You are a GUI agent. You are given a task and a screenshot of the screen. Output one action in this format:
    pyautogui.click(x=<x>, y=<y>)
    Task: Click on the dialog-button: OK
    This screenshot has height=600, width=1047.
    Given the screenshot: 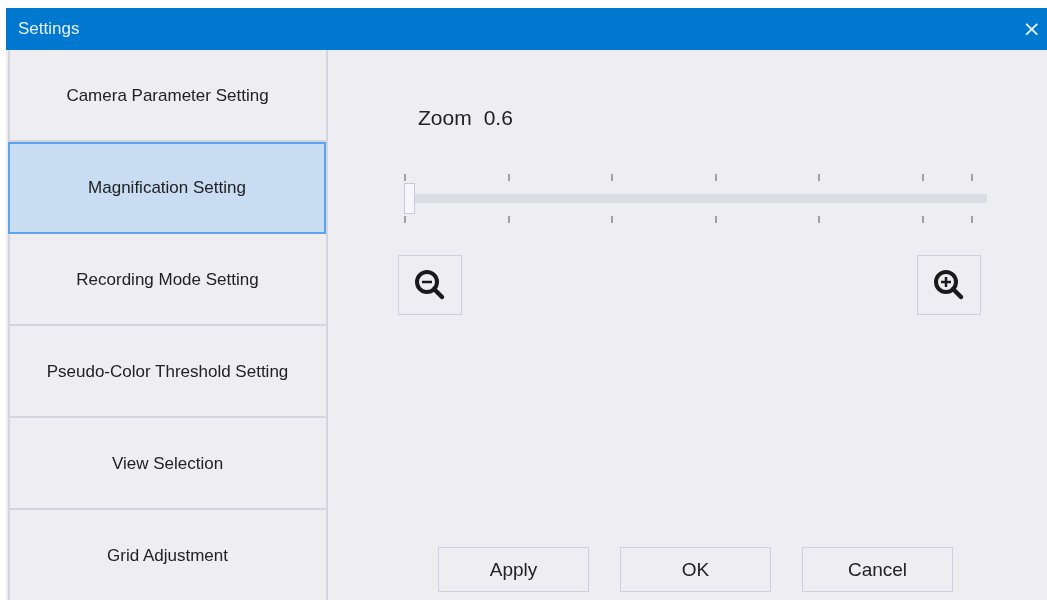 What is the action you would take?
    pyautogui.click(x=695, y=569)
    